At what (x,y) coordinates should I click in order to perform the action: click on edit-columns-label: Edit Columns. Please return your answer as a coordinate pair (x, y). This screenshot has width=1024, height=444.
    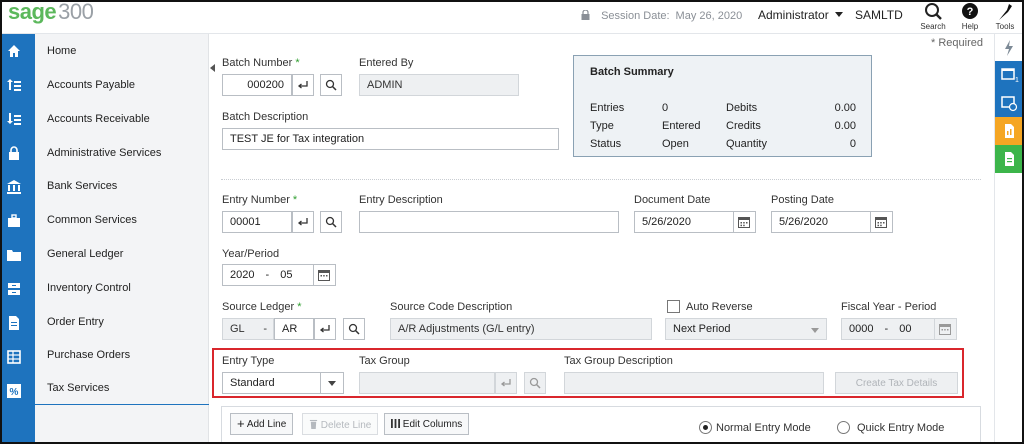
    Looking at the image, I should click on (432, 424).